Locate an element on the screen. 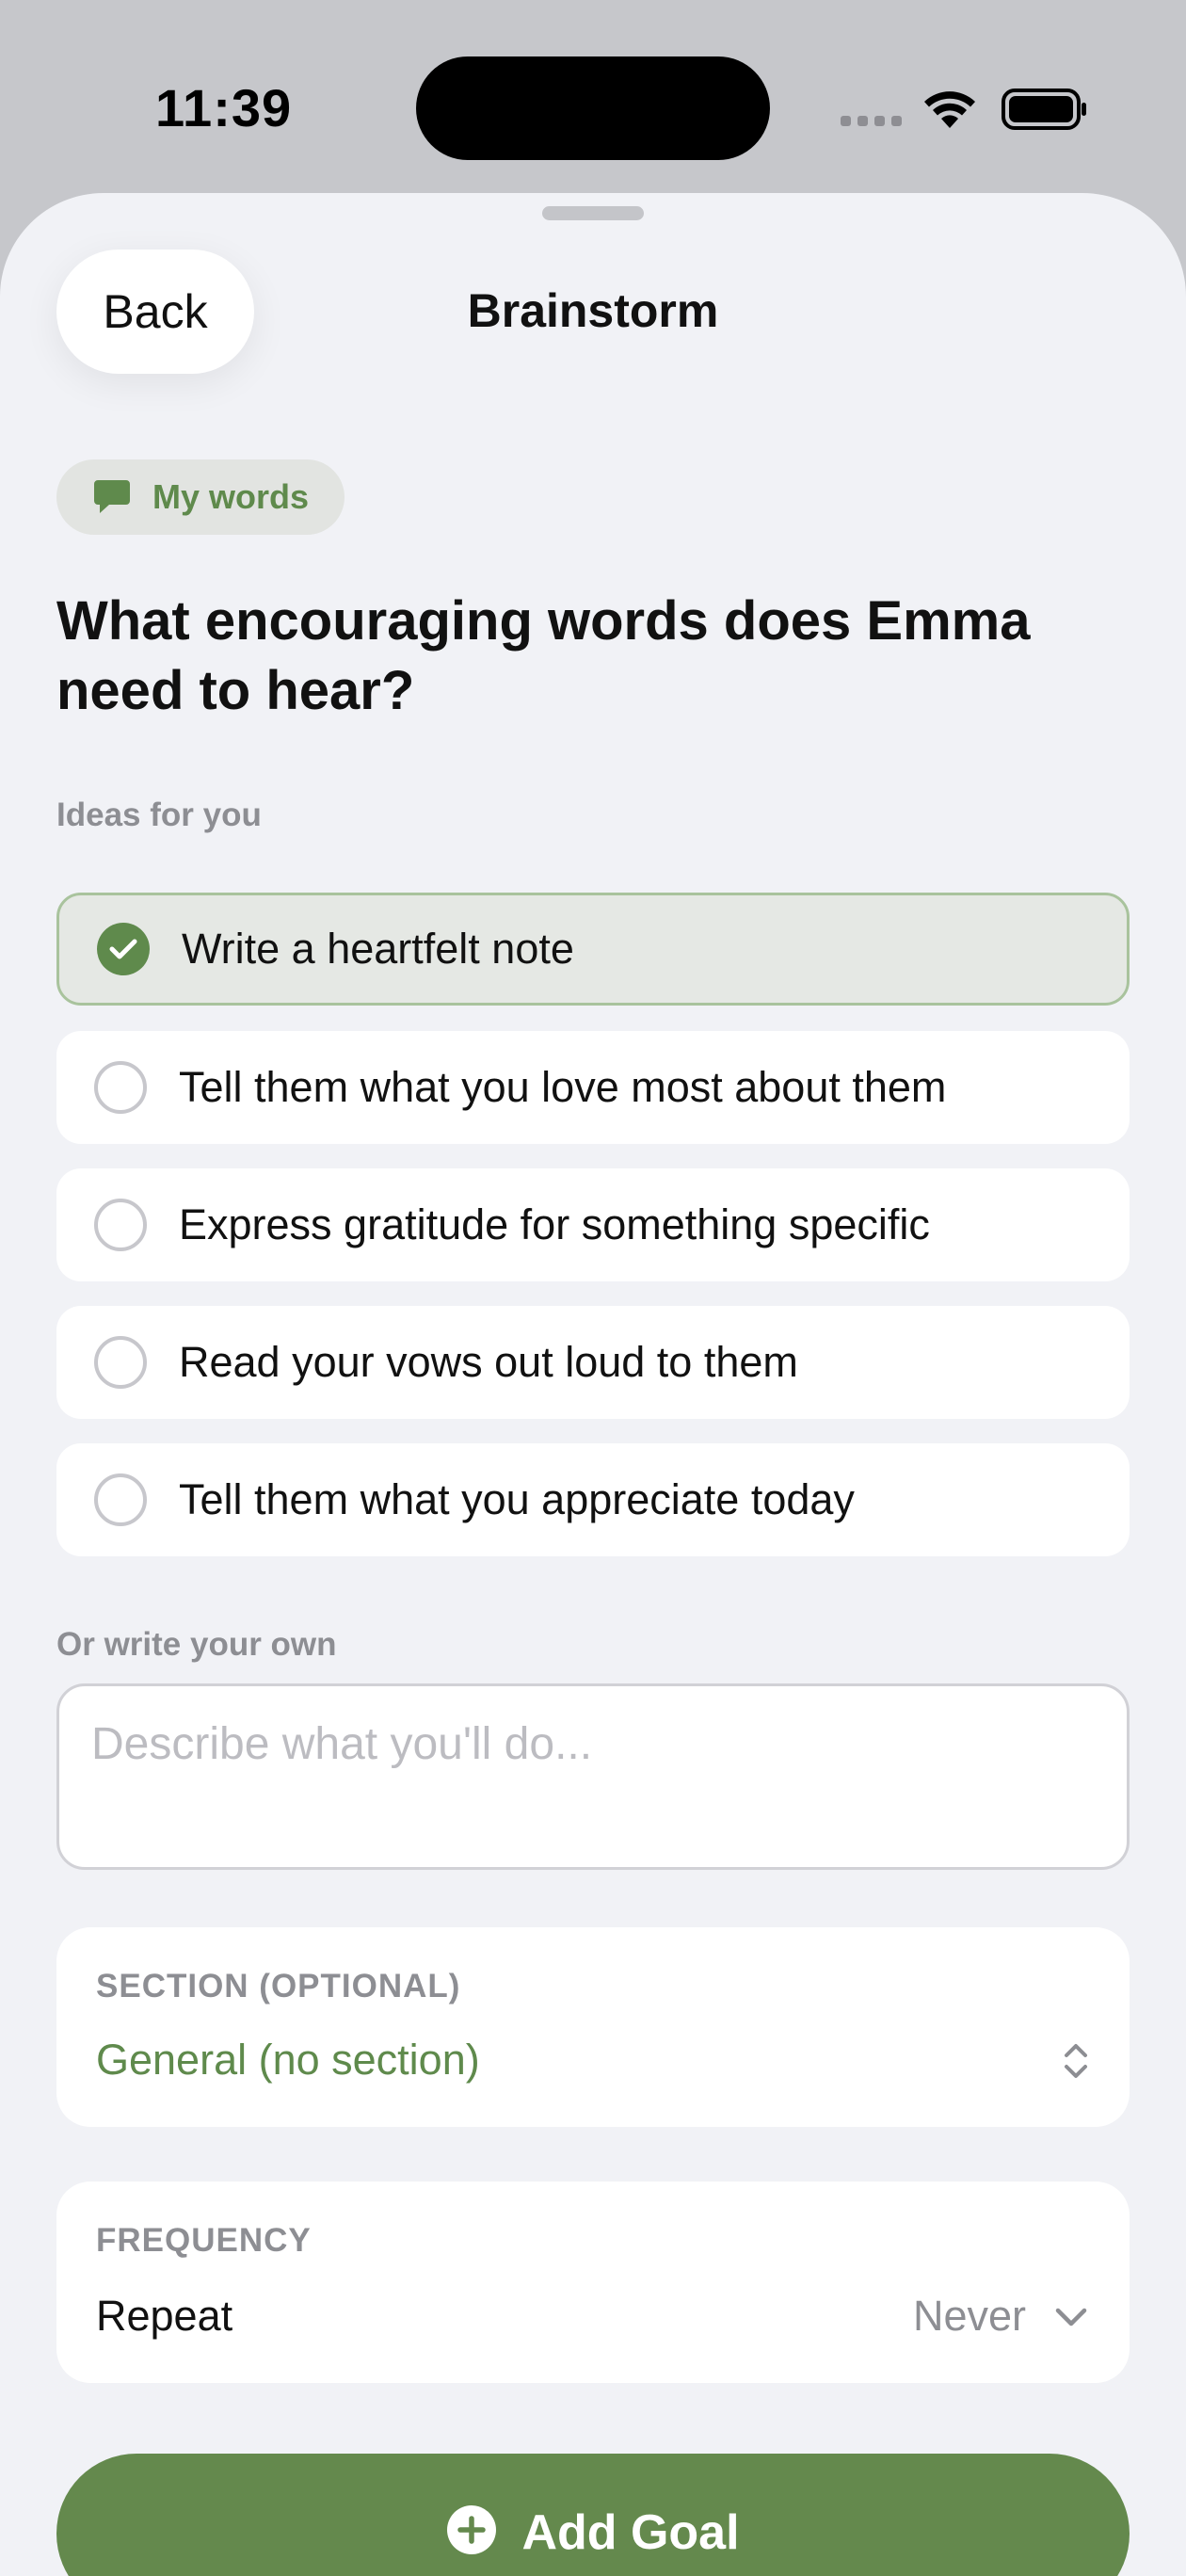 This screenshot has height=2576, width=1186. section-picker: SECTION (OPTIONAL) General (no section) is located at coordinates (593, 2027).